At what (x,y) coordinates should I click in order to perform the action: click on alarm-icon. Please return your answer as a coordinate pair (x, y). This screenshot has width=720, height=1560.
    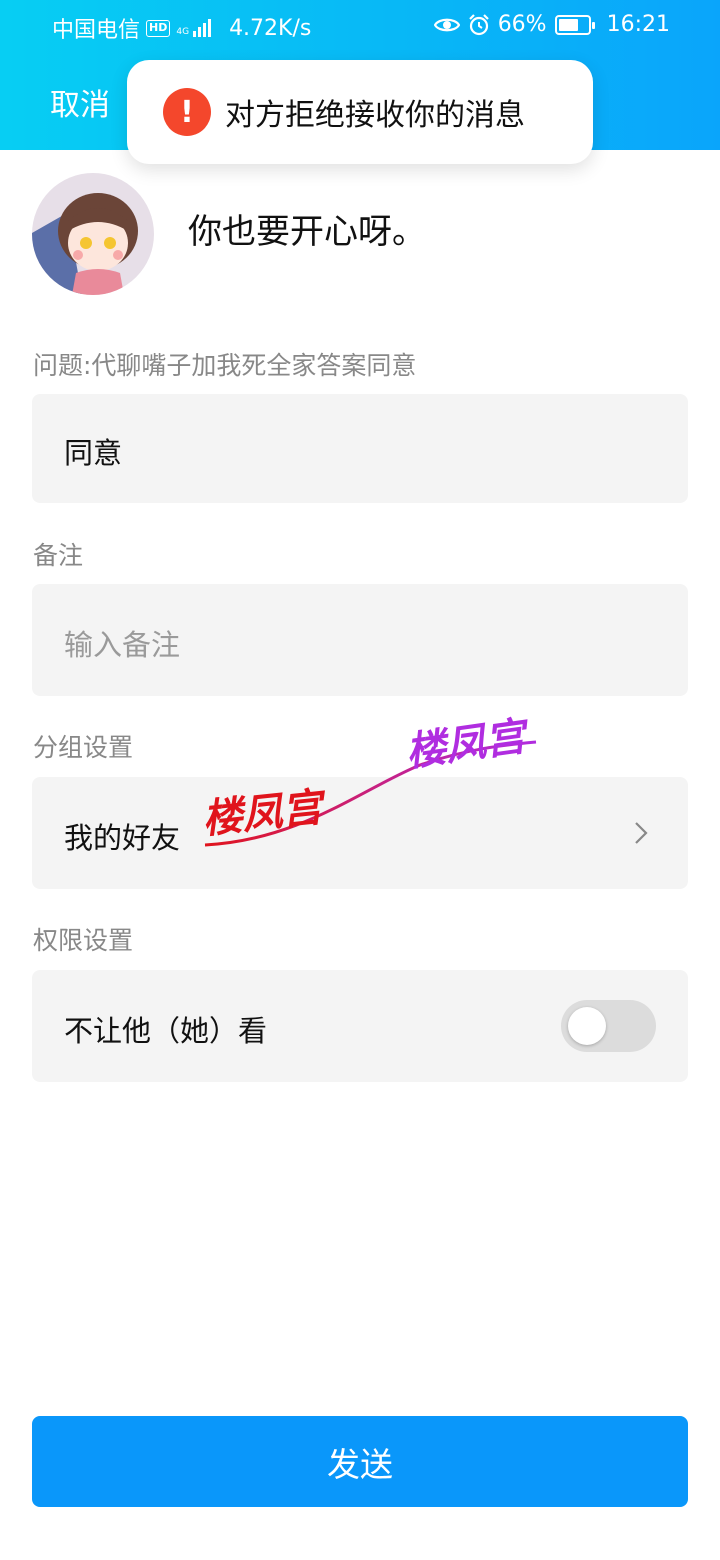
    Looking at the image, I should click on (478, 24).